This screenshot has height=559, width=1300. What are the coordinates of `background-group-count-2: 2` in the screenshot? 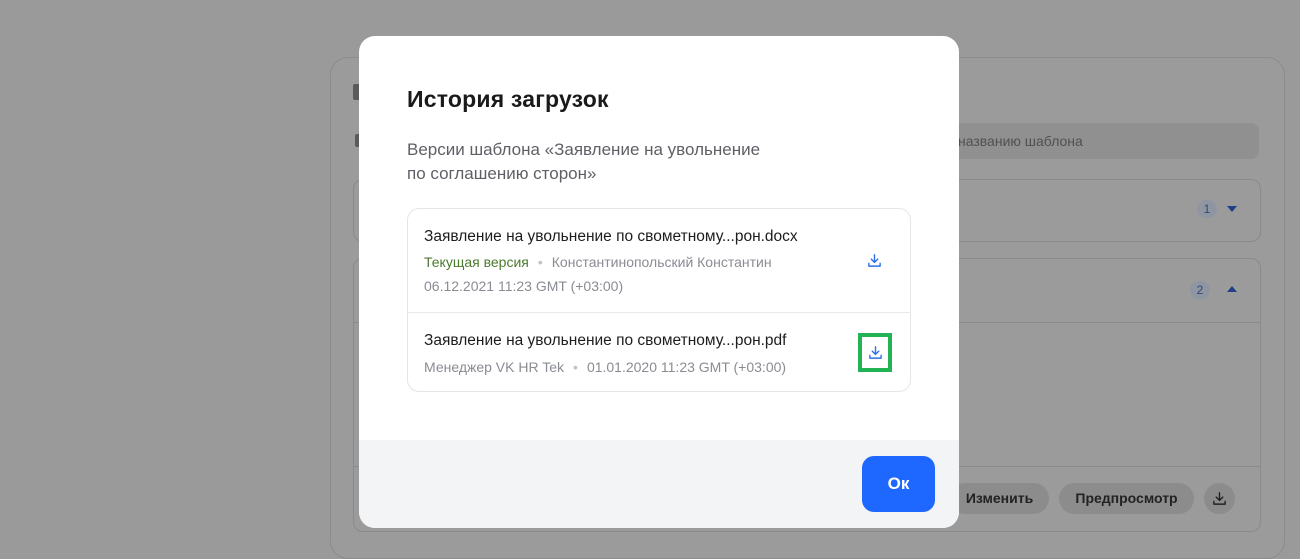 It's located at (1200, 290).